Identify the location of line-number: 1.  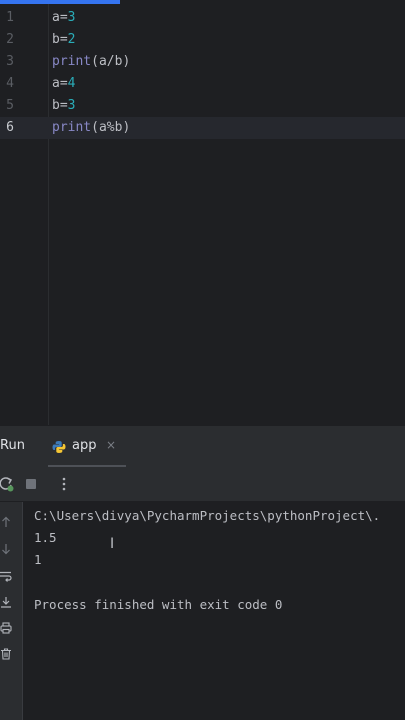
(10, 17).